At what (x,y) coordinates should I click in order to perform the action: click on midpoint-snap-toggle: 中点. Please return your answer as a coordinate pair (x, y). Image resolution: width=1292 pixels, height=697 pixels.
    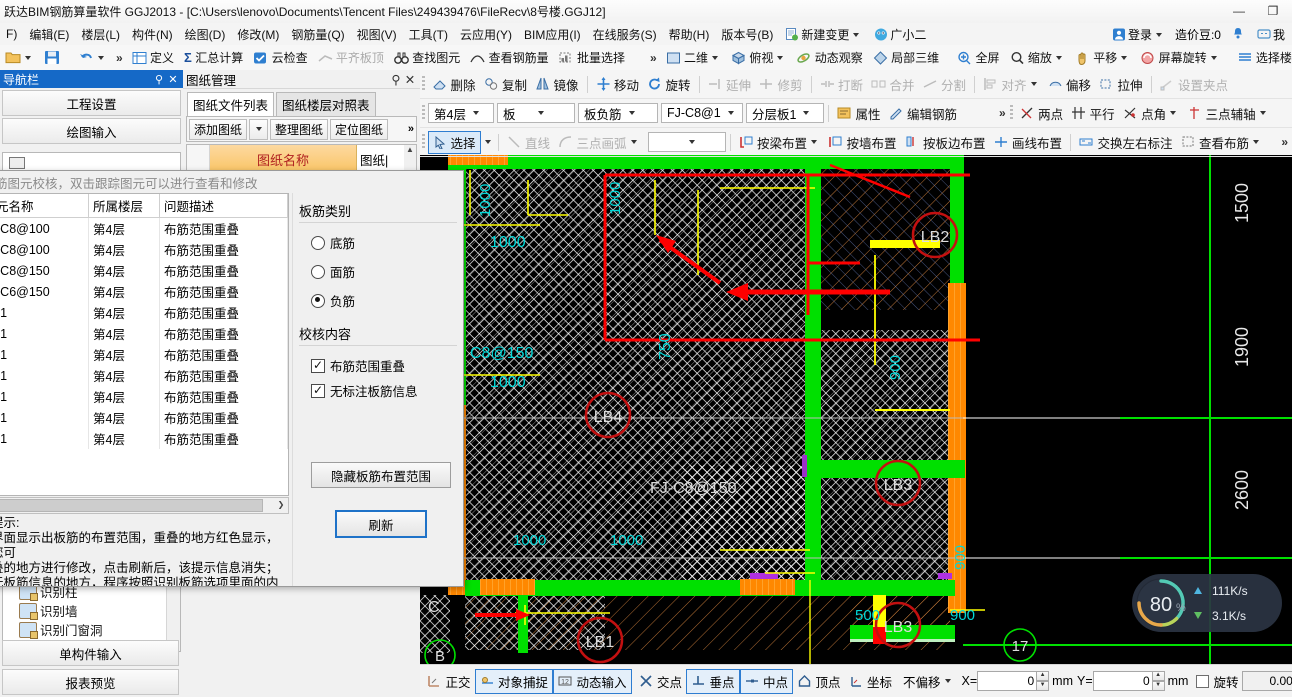
    Looking at the image, I should click on (766, 681).